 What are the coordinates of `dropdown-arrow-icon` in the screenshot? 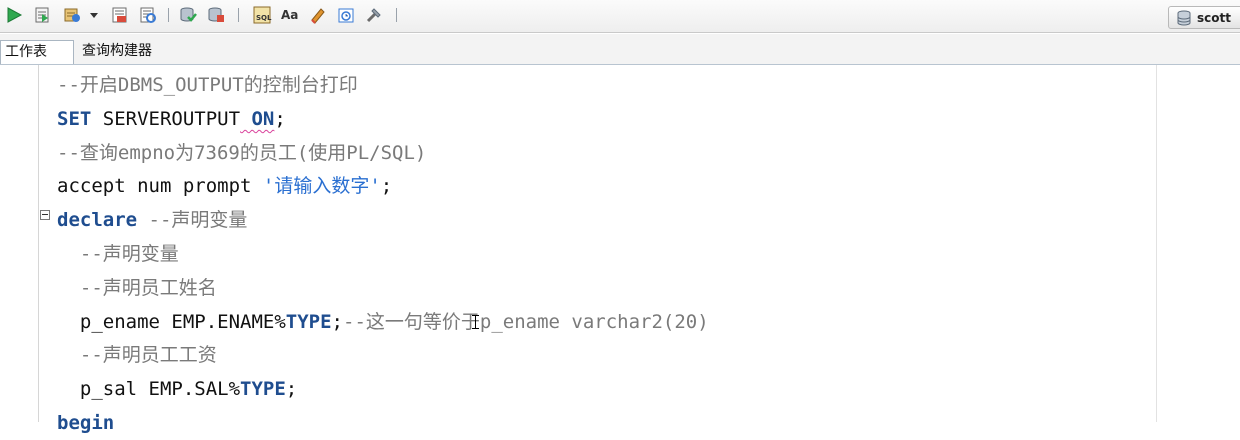 It's located at (94, 15).